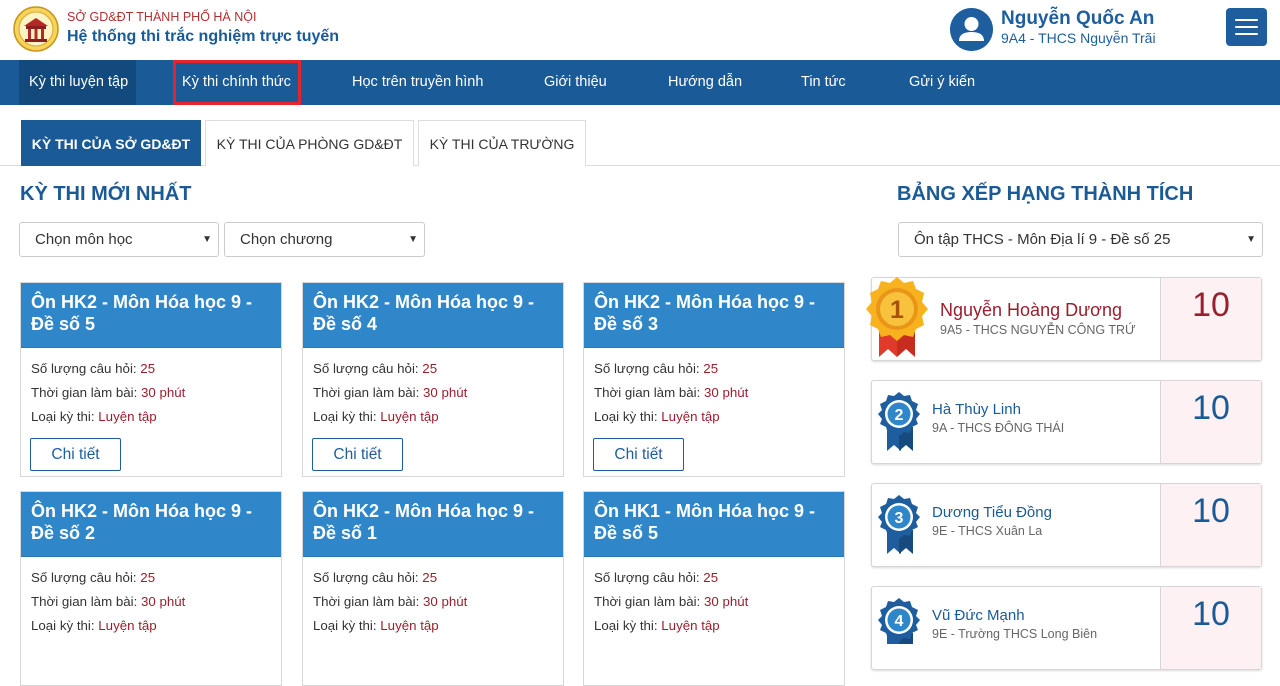 The width and height of the screenshot is (1280, 686). Describe the element at coordinates (823, 82) in the screenshot. I see `nav-item-news: Tin tức` at that location.